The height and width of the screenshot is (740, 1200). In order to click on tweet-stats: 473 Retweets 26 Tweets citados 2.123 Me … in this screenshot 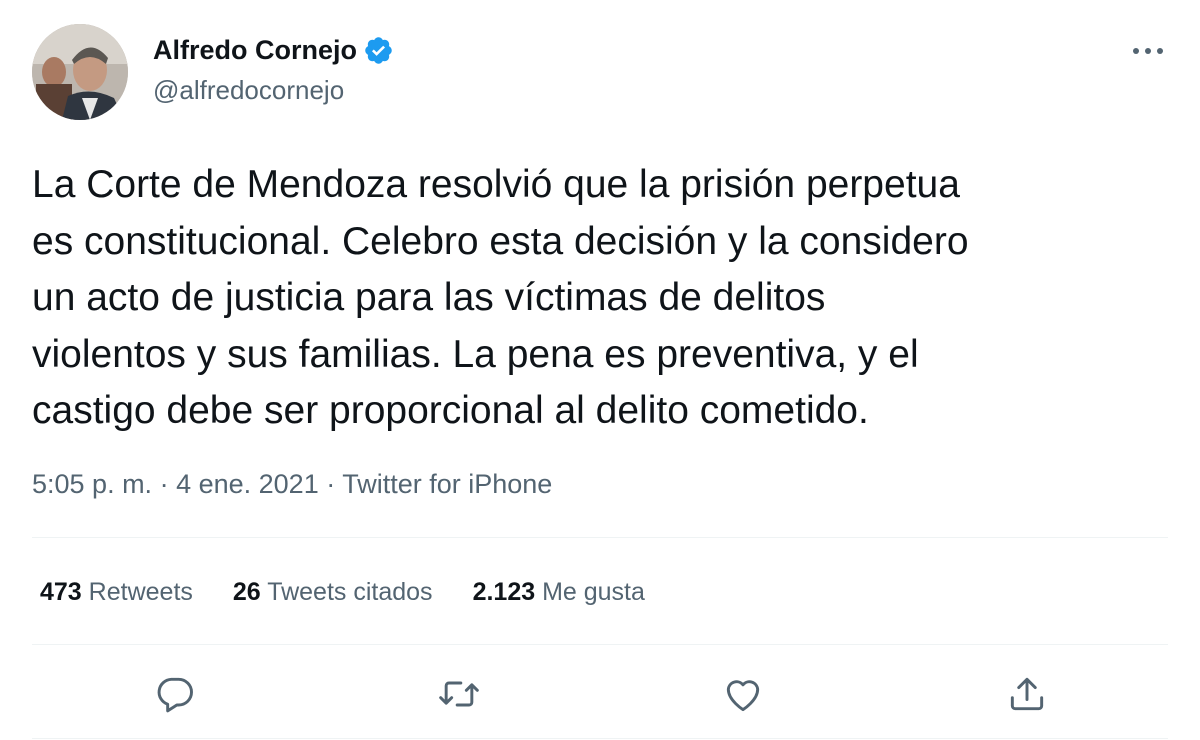, I will do `click(342, 592)`.